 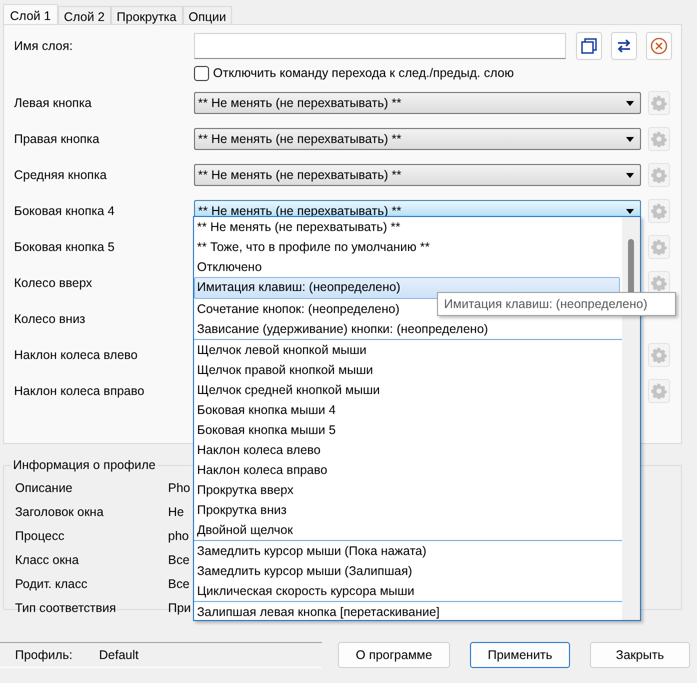 I want to click on dropdown-option: Щелчок левой кнопкой мыши, so click(x=408, y=350).